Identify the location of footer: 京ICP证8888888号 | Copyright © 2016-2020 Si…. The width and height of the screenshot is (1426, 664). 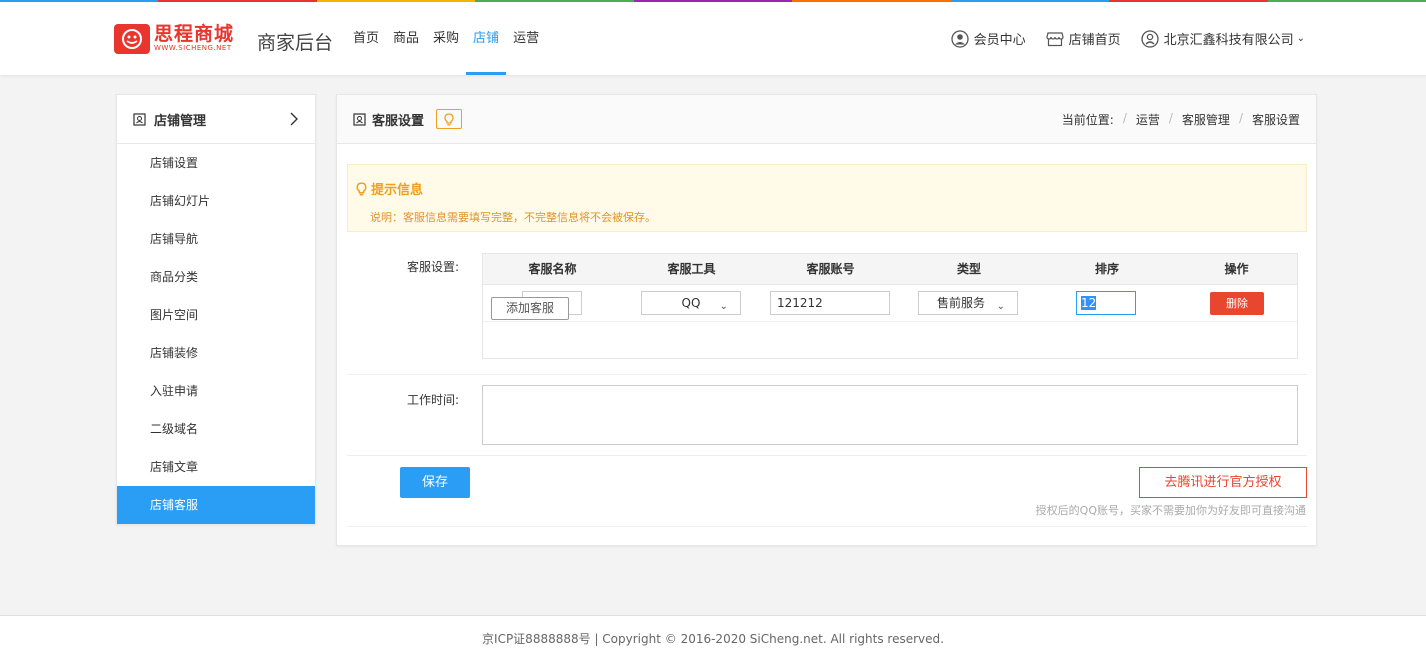
(713, 640).